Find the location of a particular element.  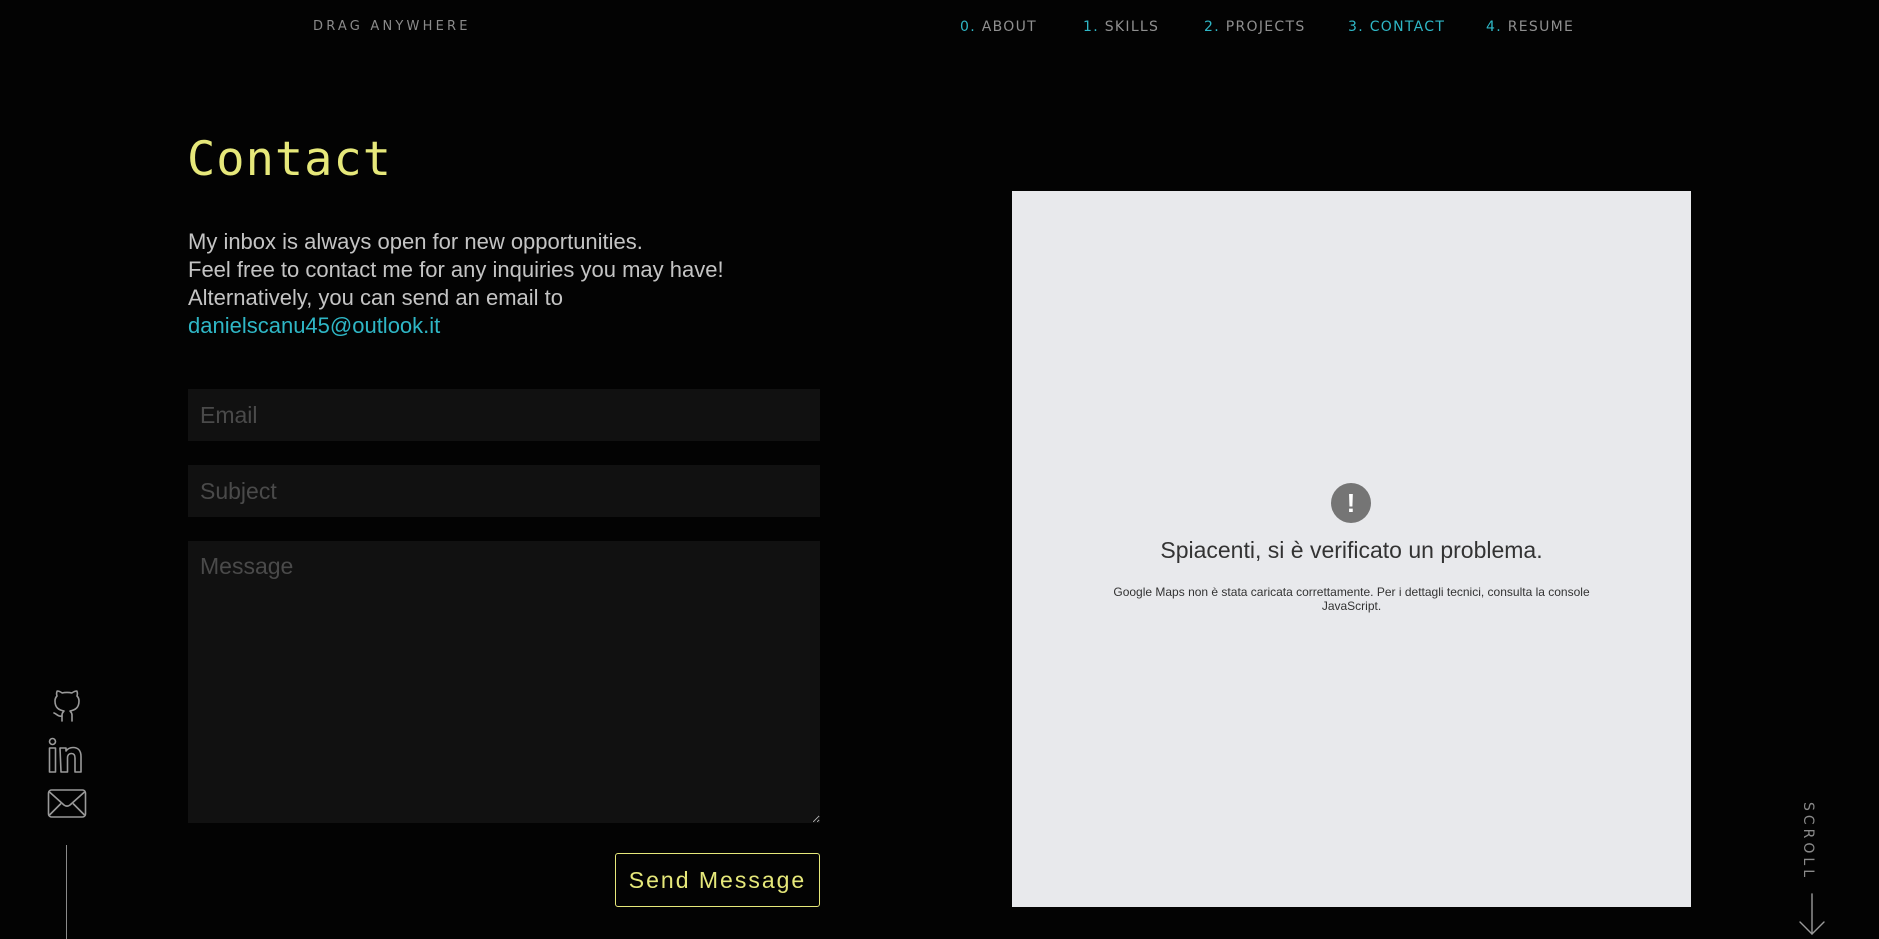

nav-item-resume: 4. RESUME is located at coordinates (1530, 27).